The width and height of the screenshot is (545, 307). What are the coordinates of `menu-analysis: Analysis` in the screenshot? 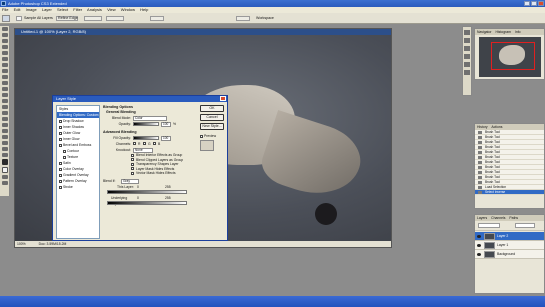 It's located at (94, 9).